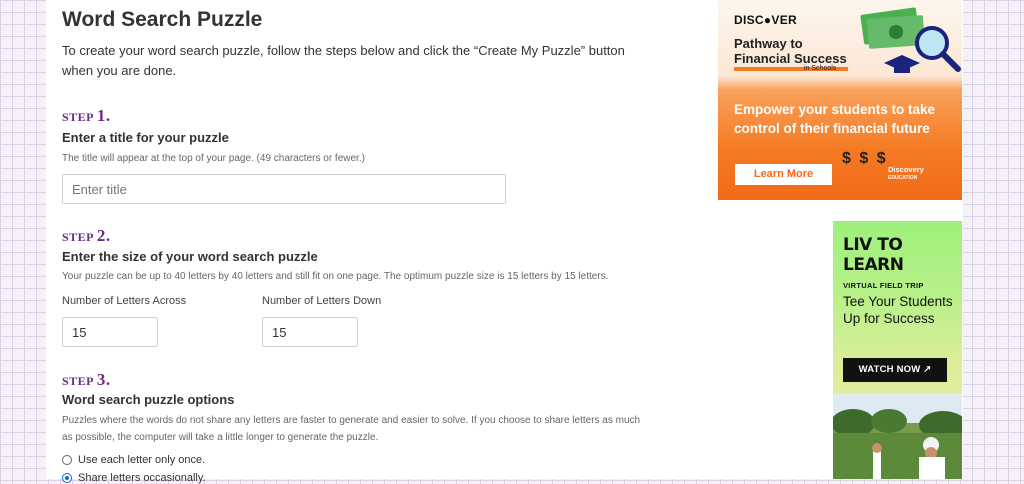 The width and height of the screenshot is (1024, 484). Describe the element at coordinates (765, 20) in the screenshot. I see `discover-logo: DISC●VER` at that location.